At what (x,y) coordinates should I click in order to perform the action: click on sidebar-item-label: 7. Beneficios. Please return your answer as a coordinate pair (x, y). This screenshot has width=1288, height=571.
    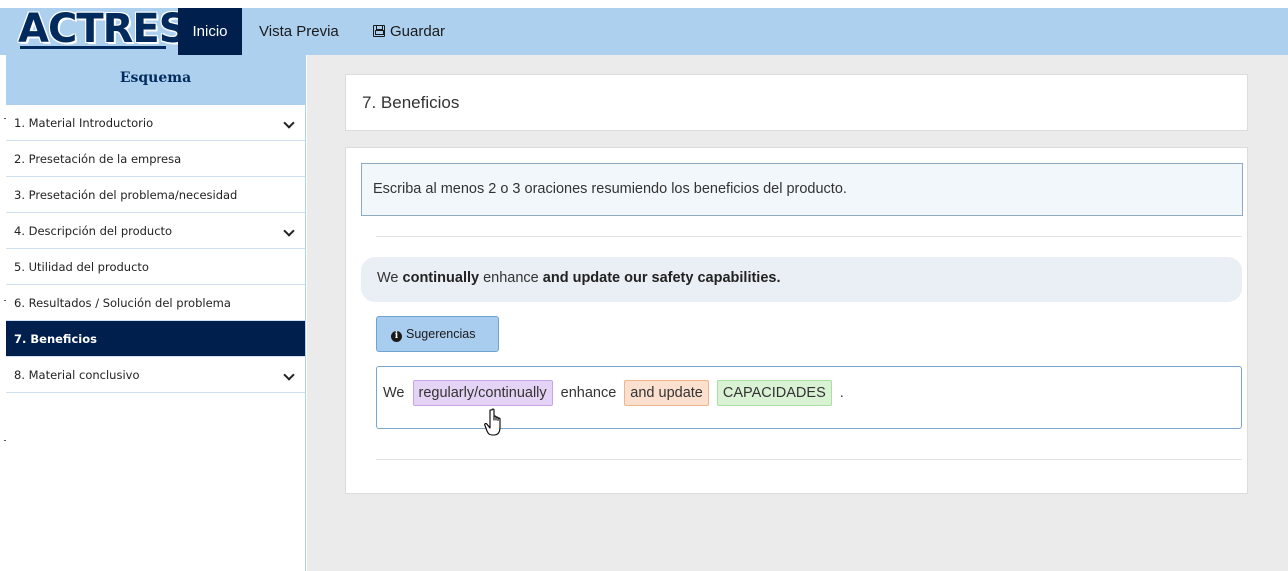
    Looking at the image, I should click on (55, 339).